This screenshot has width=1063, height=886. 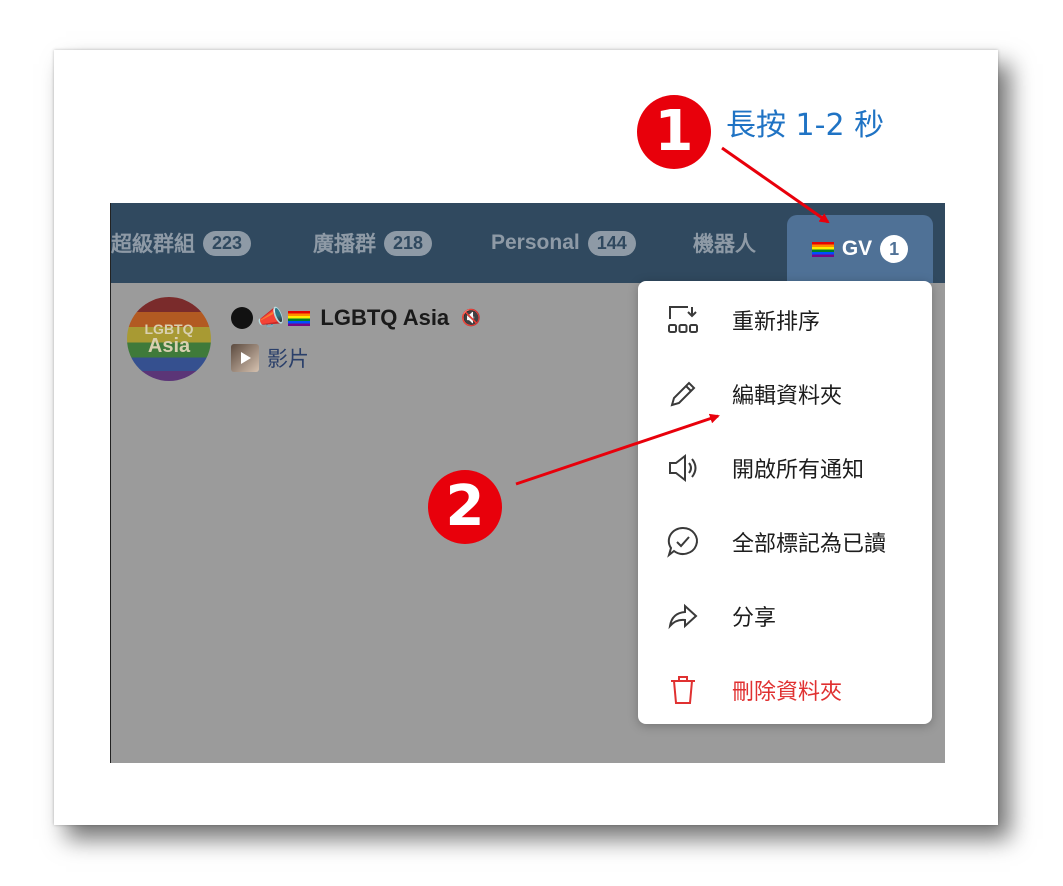 What do you see at coordinates (857, 248) in the screenshot?
I see `tab-label: GV` at bounding box center [857, 248].